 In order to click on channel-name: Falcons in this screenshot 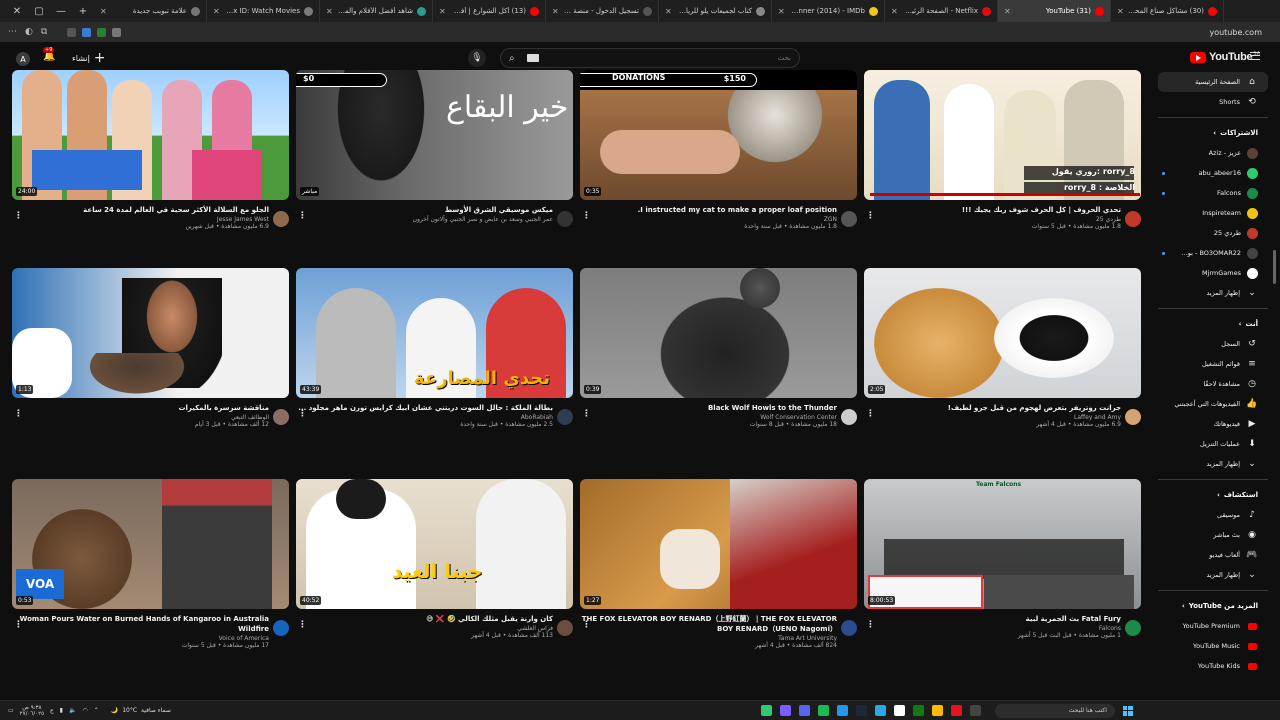, I will do `click(992, 628)`.